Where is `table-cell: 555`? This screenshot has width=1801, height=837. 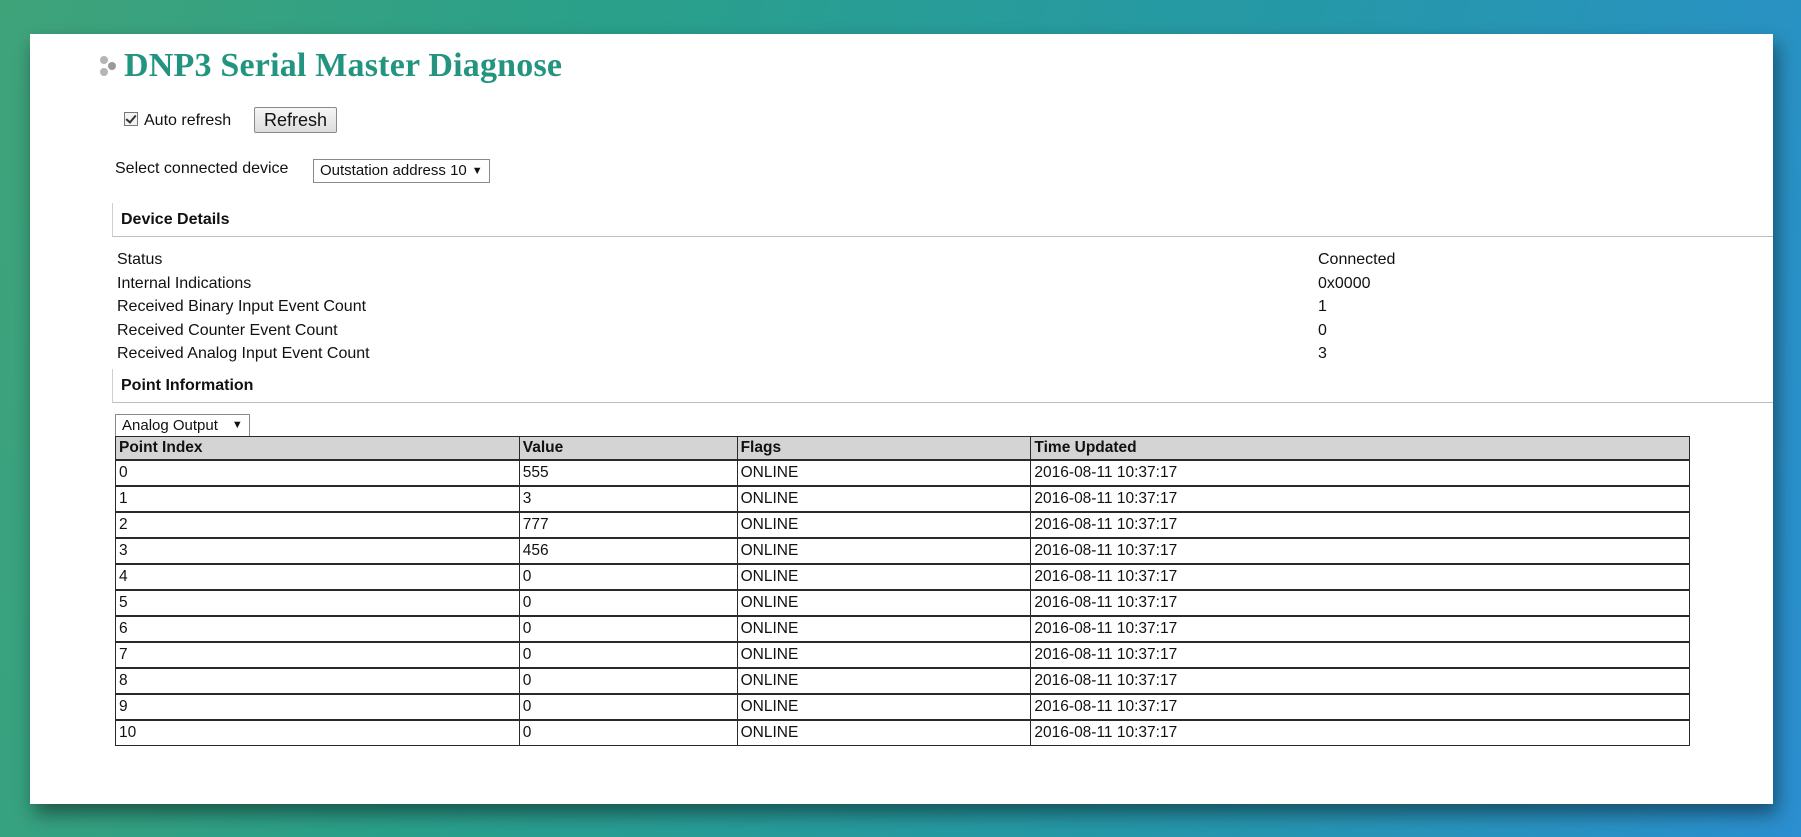 table-cell: 555 is located at coordinates (628, 472).